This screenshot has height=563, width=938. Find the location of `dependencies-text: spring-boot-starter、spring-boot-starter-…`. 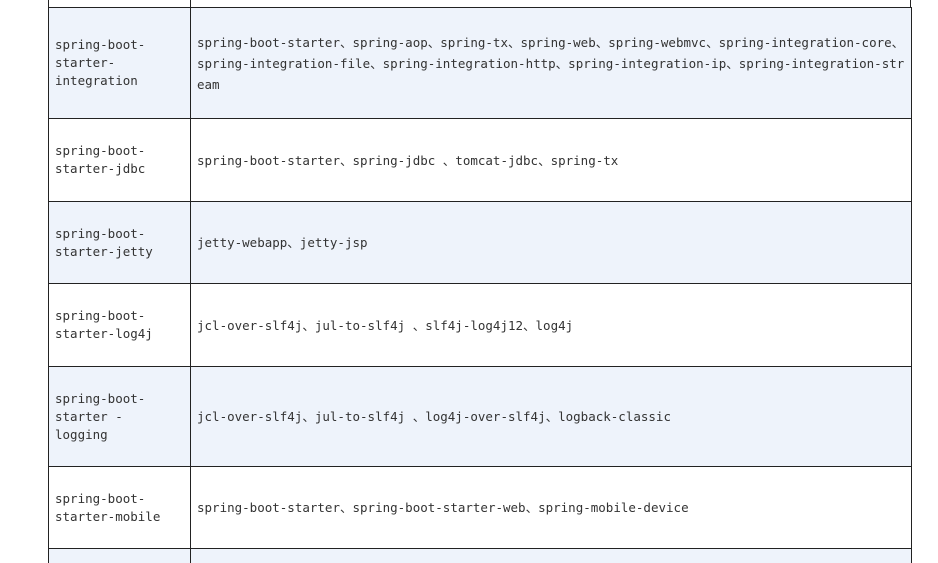

dependencies-text: spring-boot-starter、spring-boot-starter-… is located at coordinates (443, 507).